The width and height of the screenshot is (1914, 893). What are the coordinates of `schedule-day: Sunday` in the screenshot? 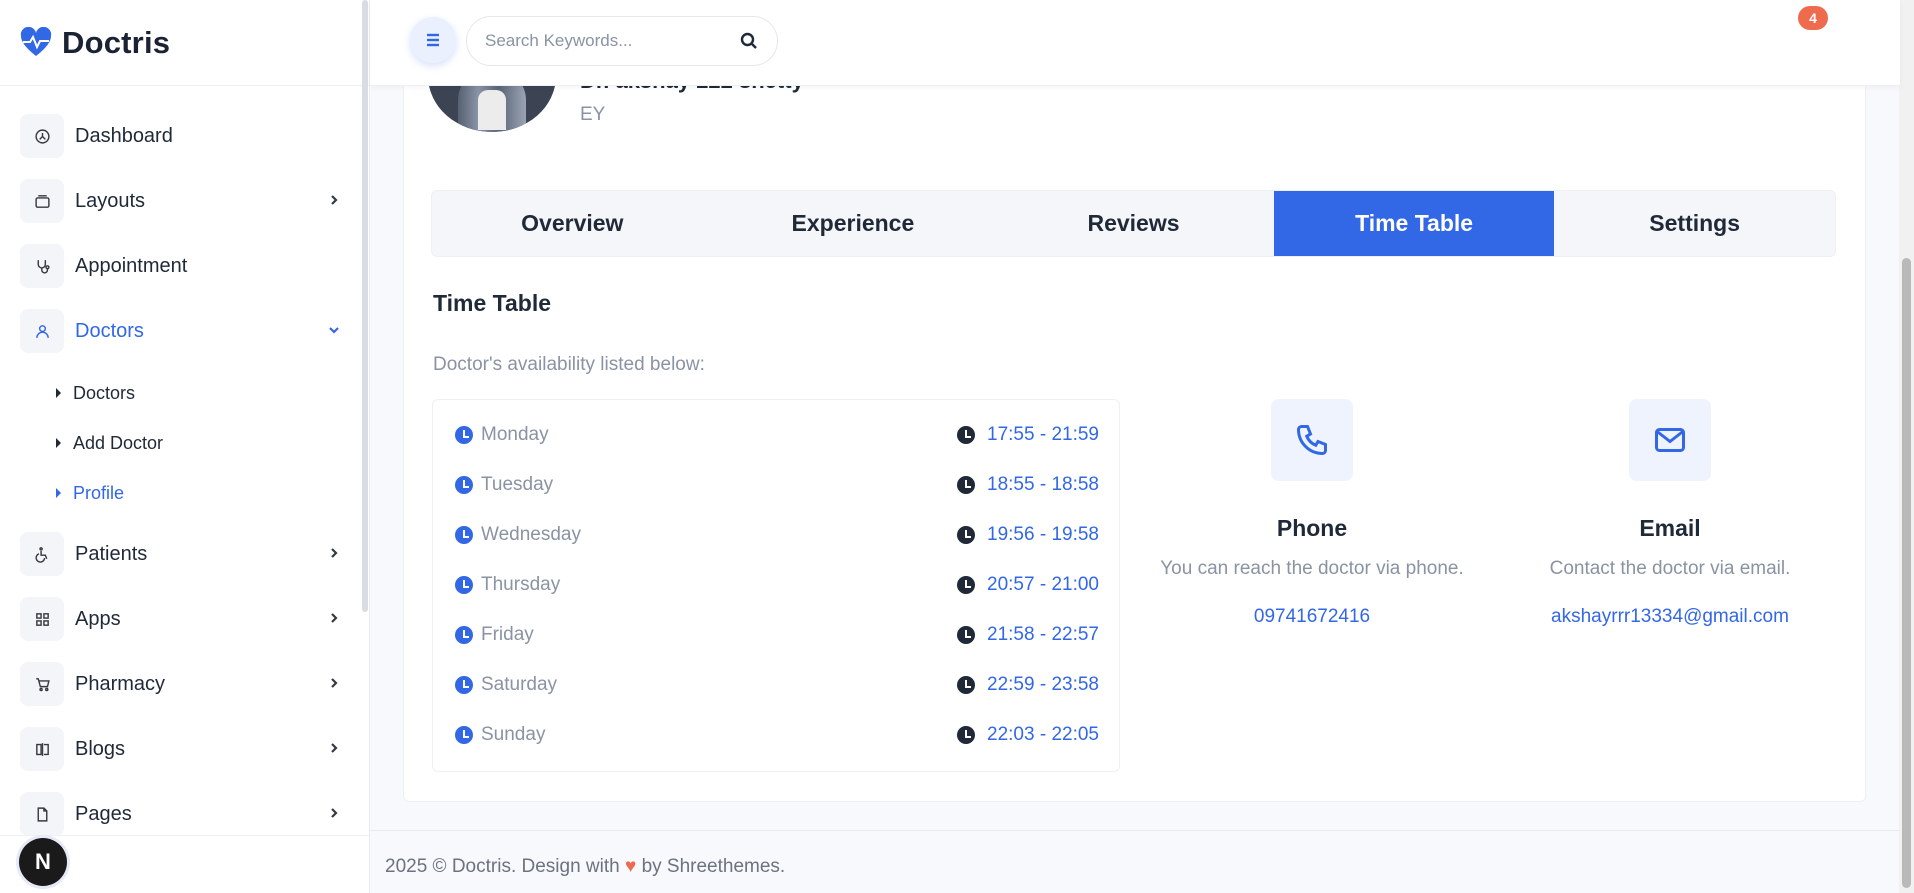 It's located at (513, 734).